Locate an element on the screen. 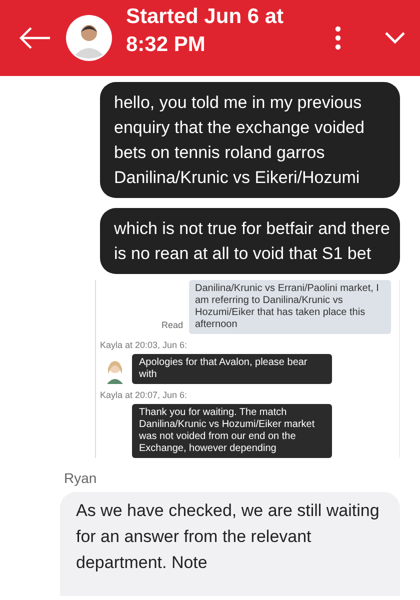 This screenshot has width=420, height=600. read-receipt: Read is located at coordinates (172, 326).